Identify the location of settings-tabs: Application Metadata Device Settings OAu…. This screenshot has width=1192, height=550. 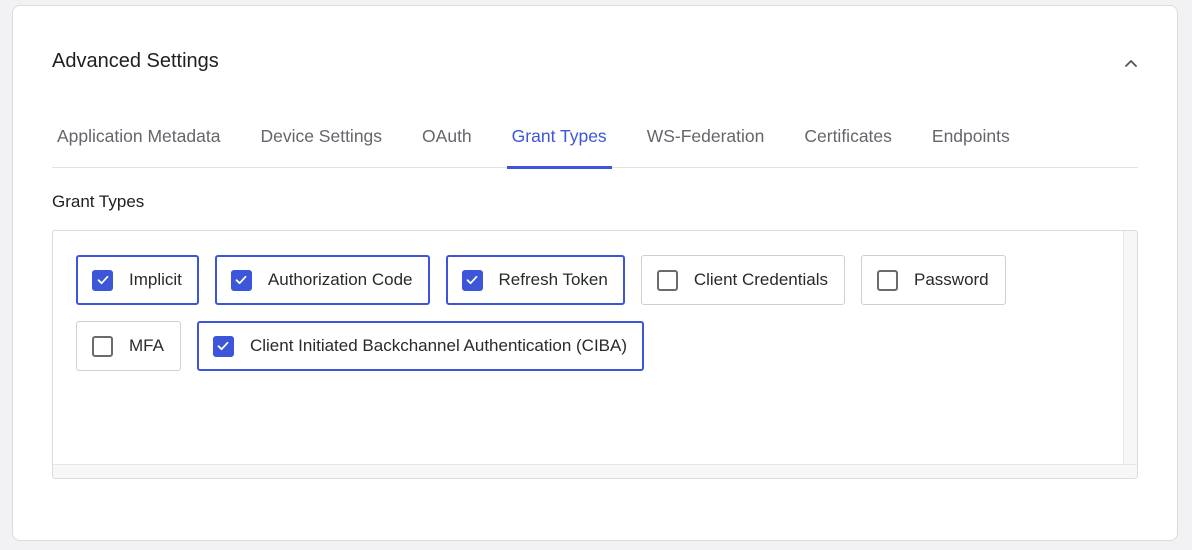
(595, 141).